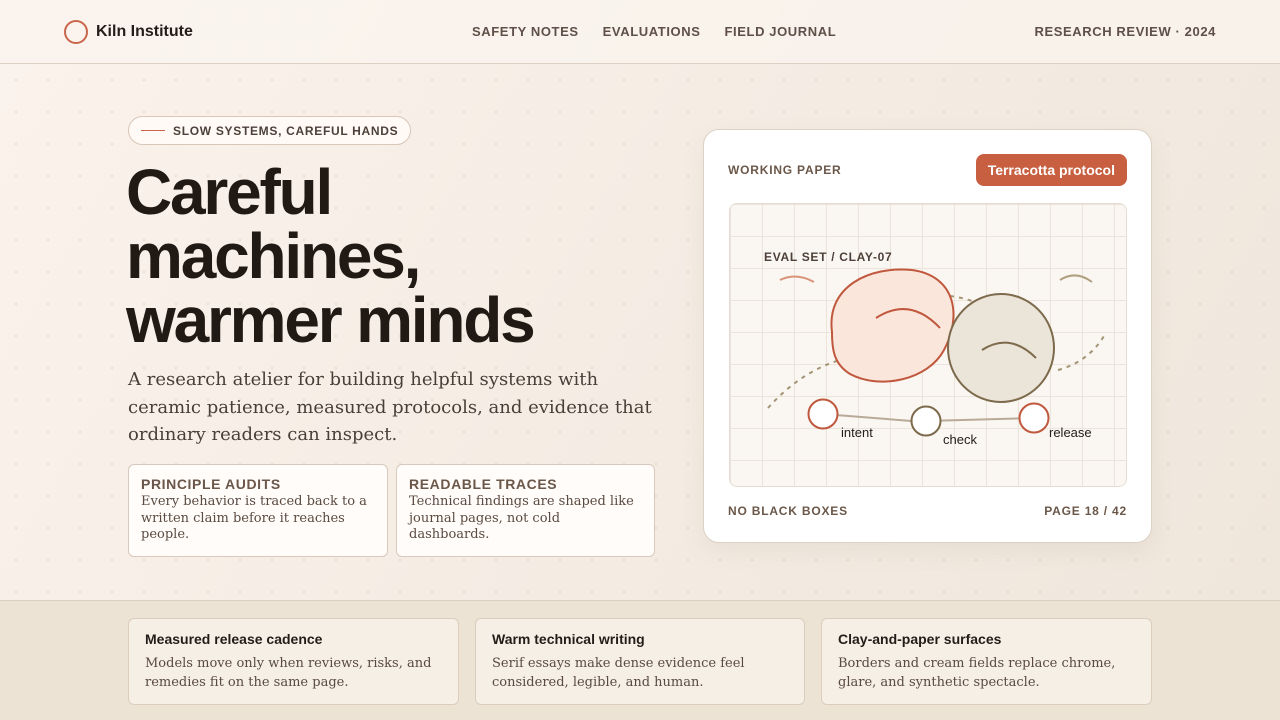 This screenshot has width=1280, height=720. What do you see at coordinates (273, 256) in the screenshot?
I see `headline-line: machines,` at bounding box center [273, 256].